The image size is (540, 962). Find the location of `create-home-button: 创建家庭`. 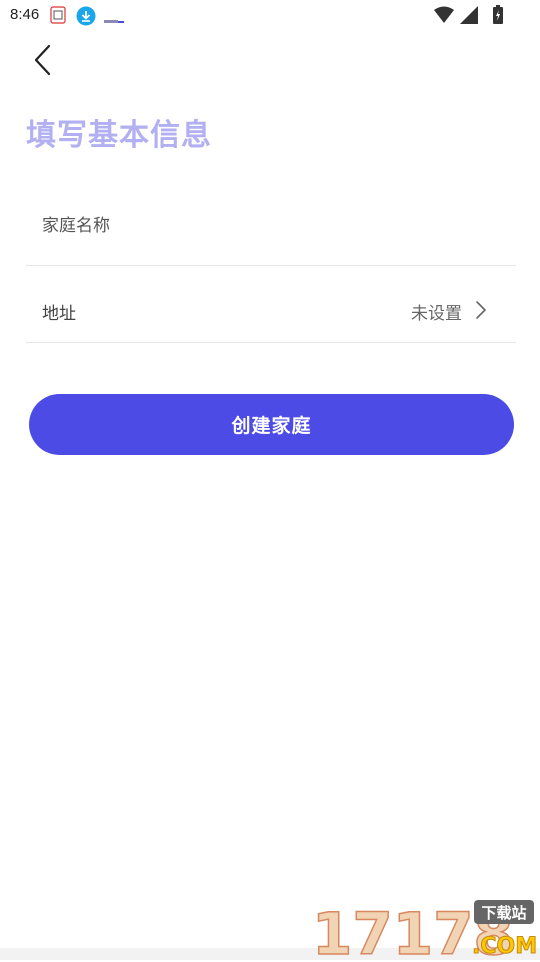

create-home-button: 创建家庭 is located at coordinates (271, 424).